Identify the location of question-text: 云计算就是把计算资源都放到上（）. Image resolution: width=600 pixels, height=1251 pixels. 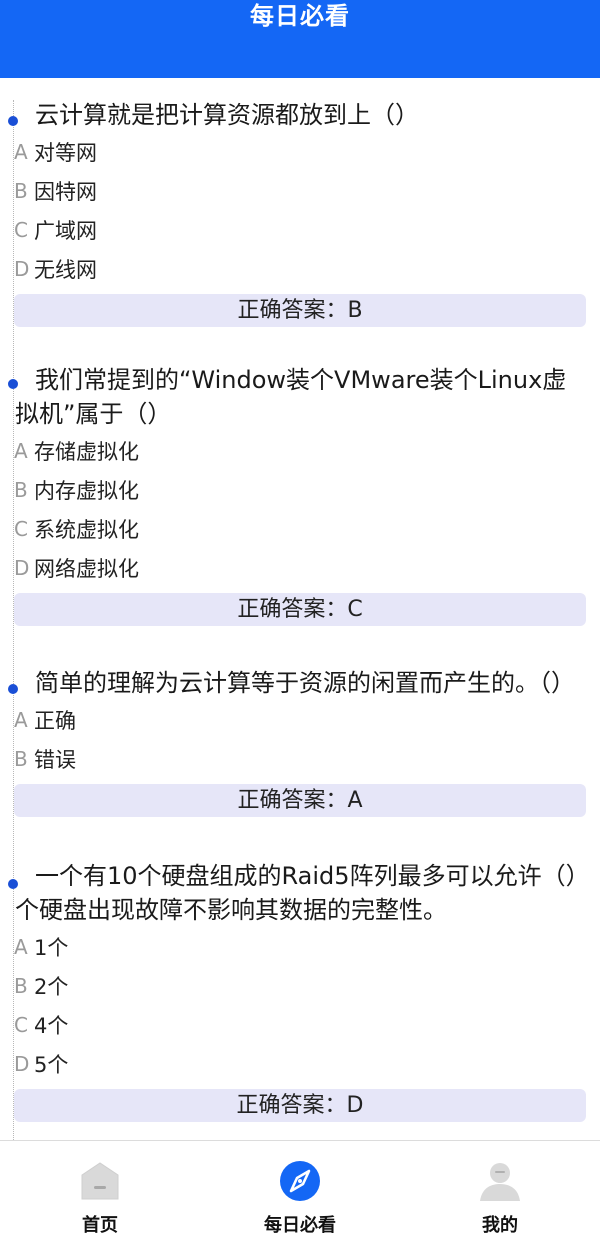
(227, 115).